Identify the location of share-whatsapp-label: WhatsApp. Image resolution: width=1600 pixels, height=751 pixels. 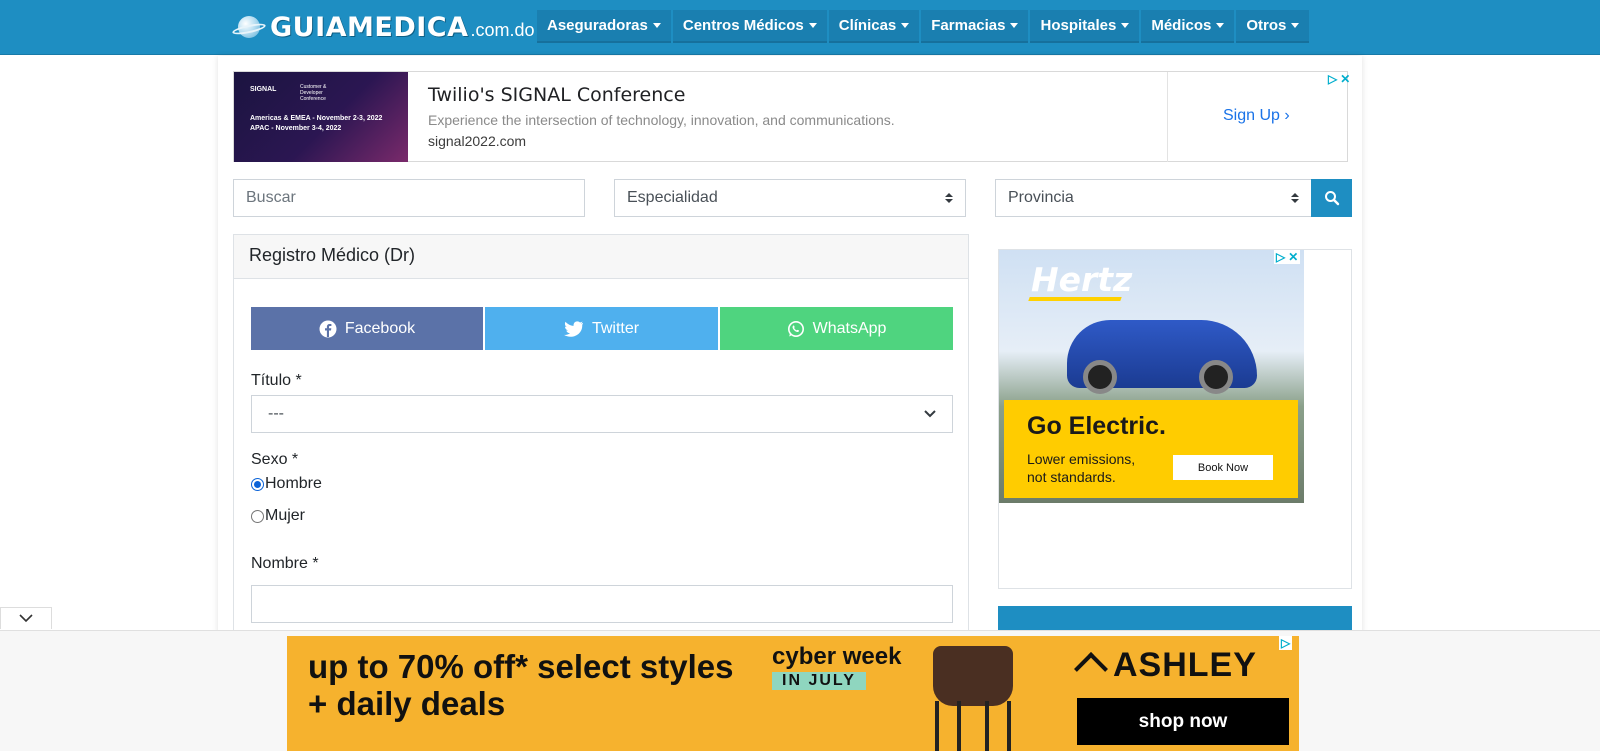
(849, 328).